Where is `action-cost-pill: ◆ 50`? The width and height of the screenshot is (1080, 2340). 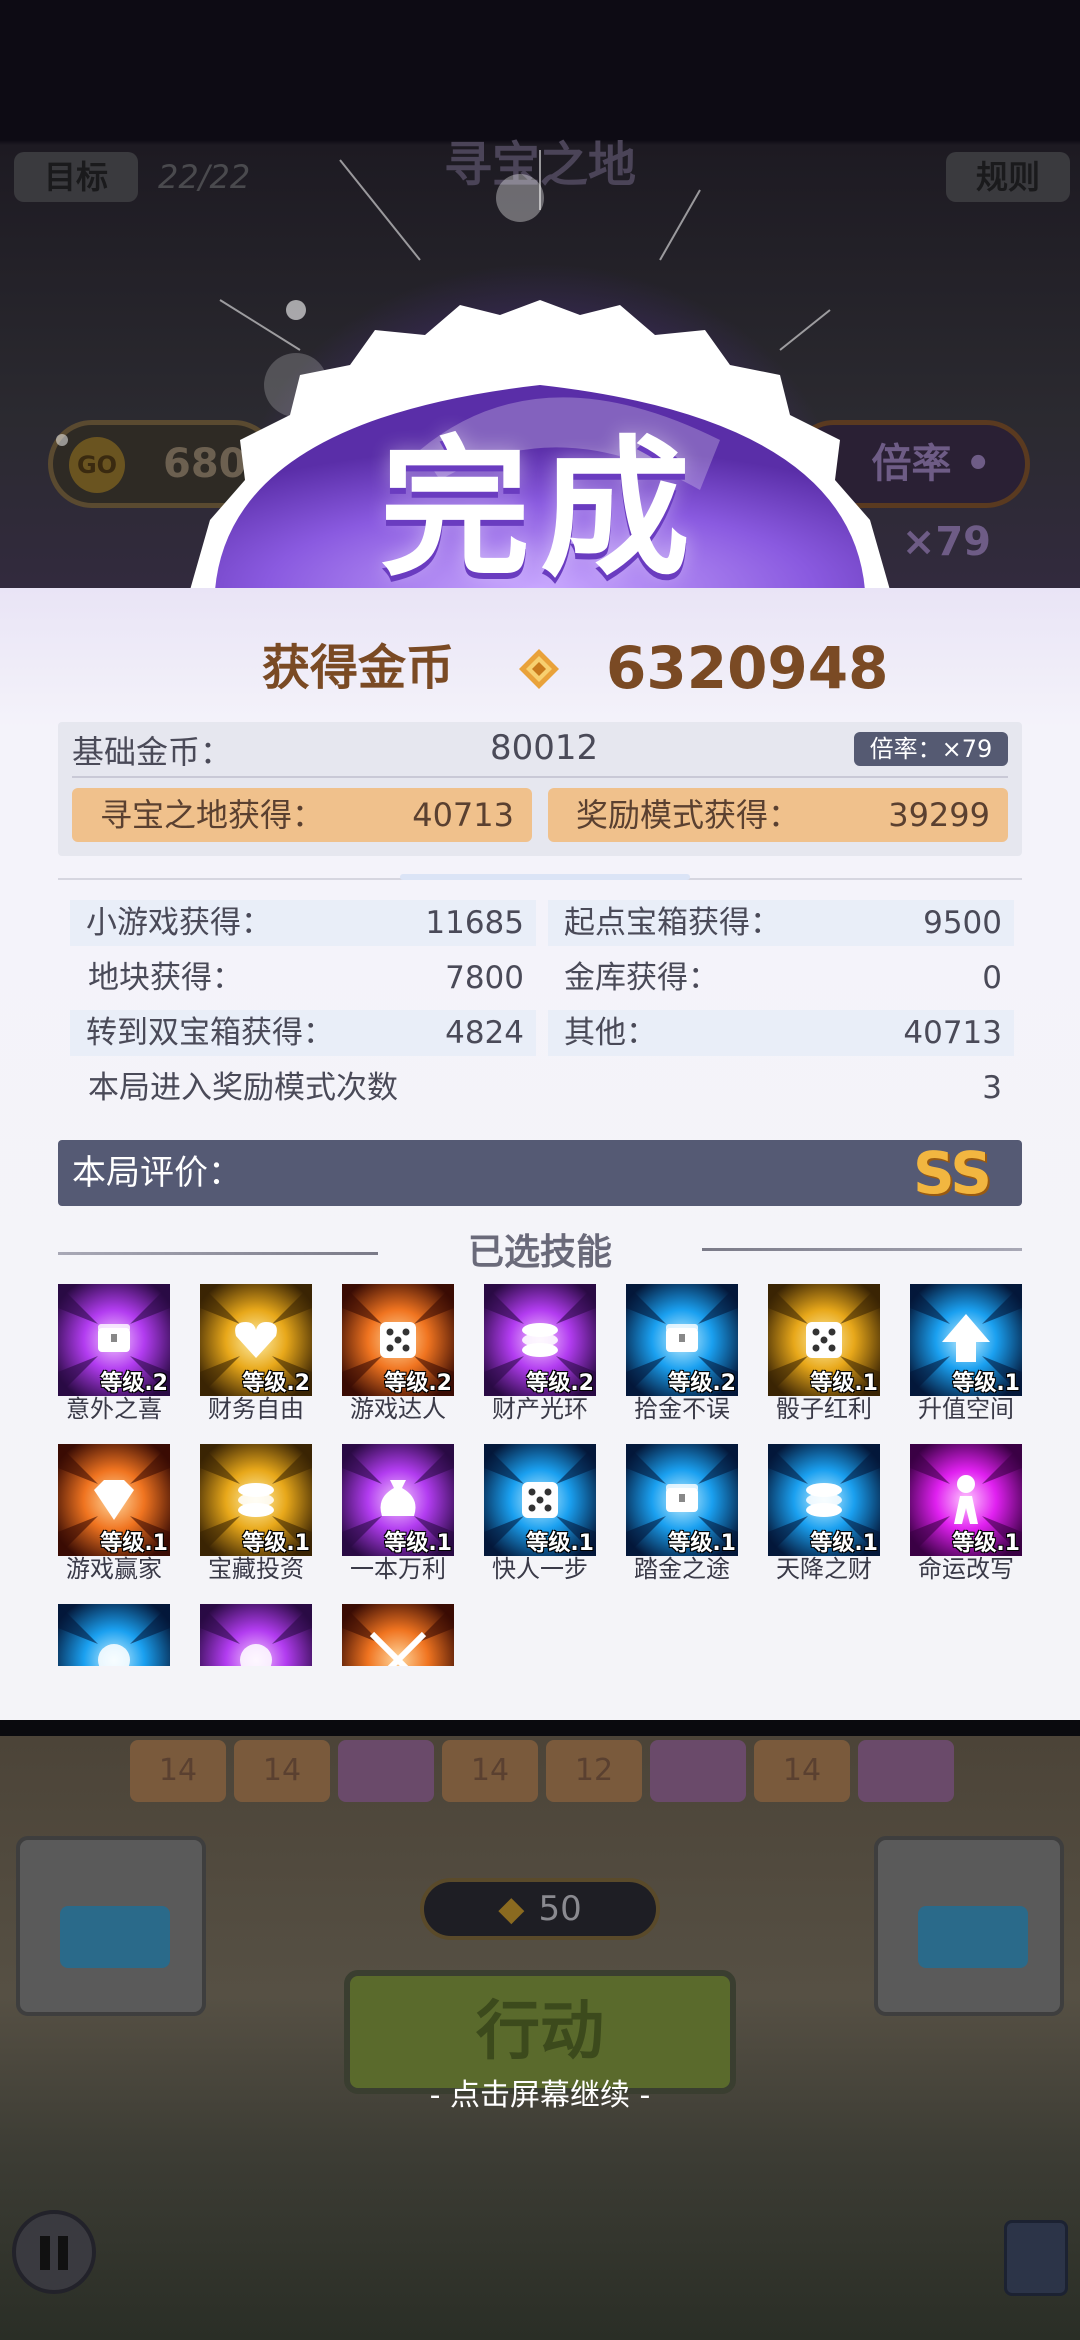
action-cost-pill: ◆ 50 is located at coordinates (540, 1909).